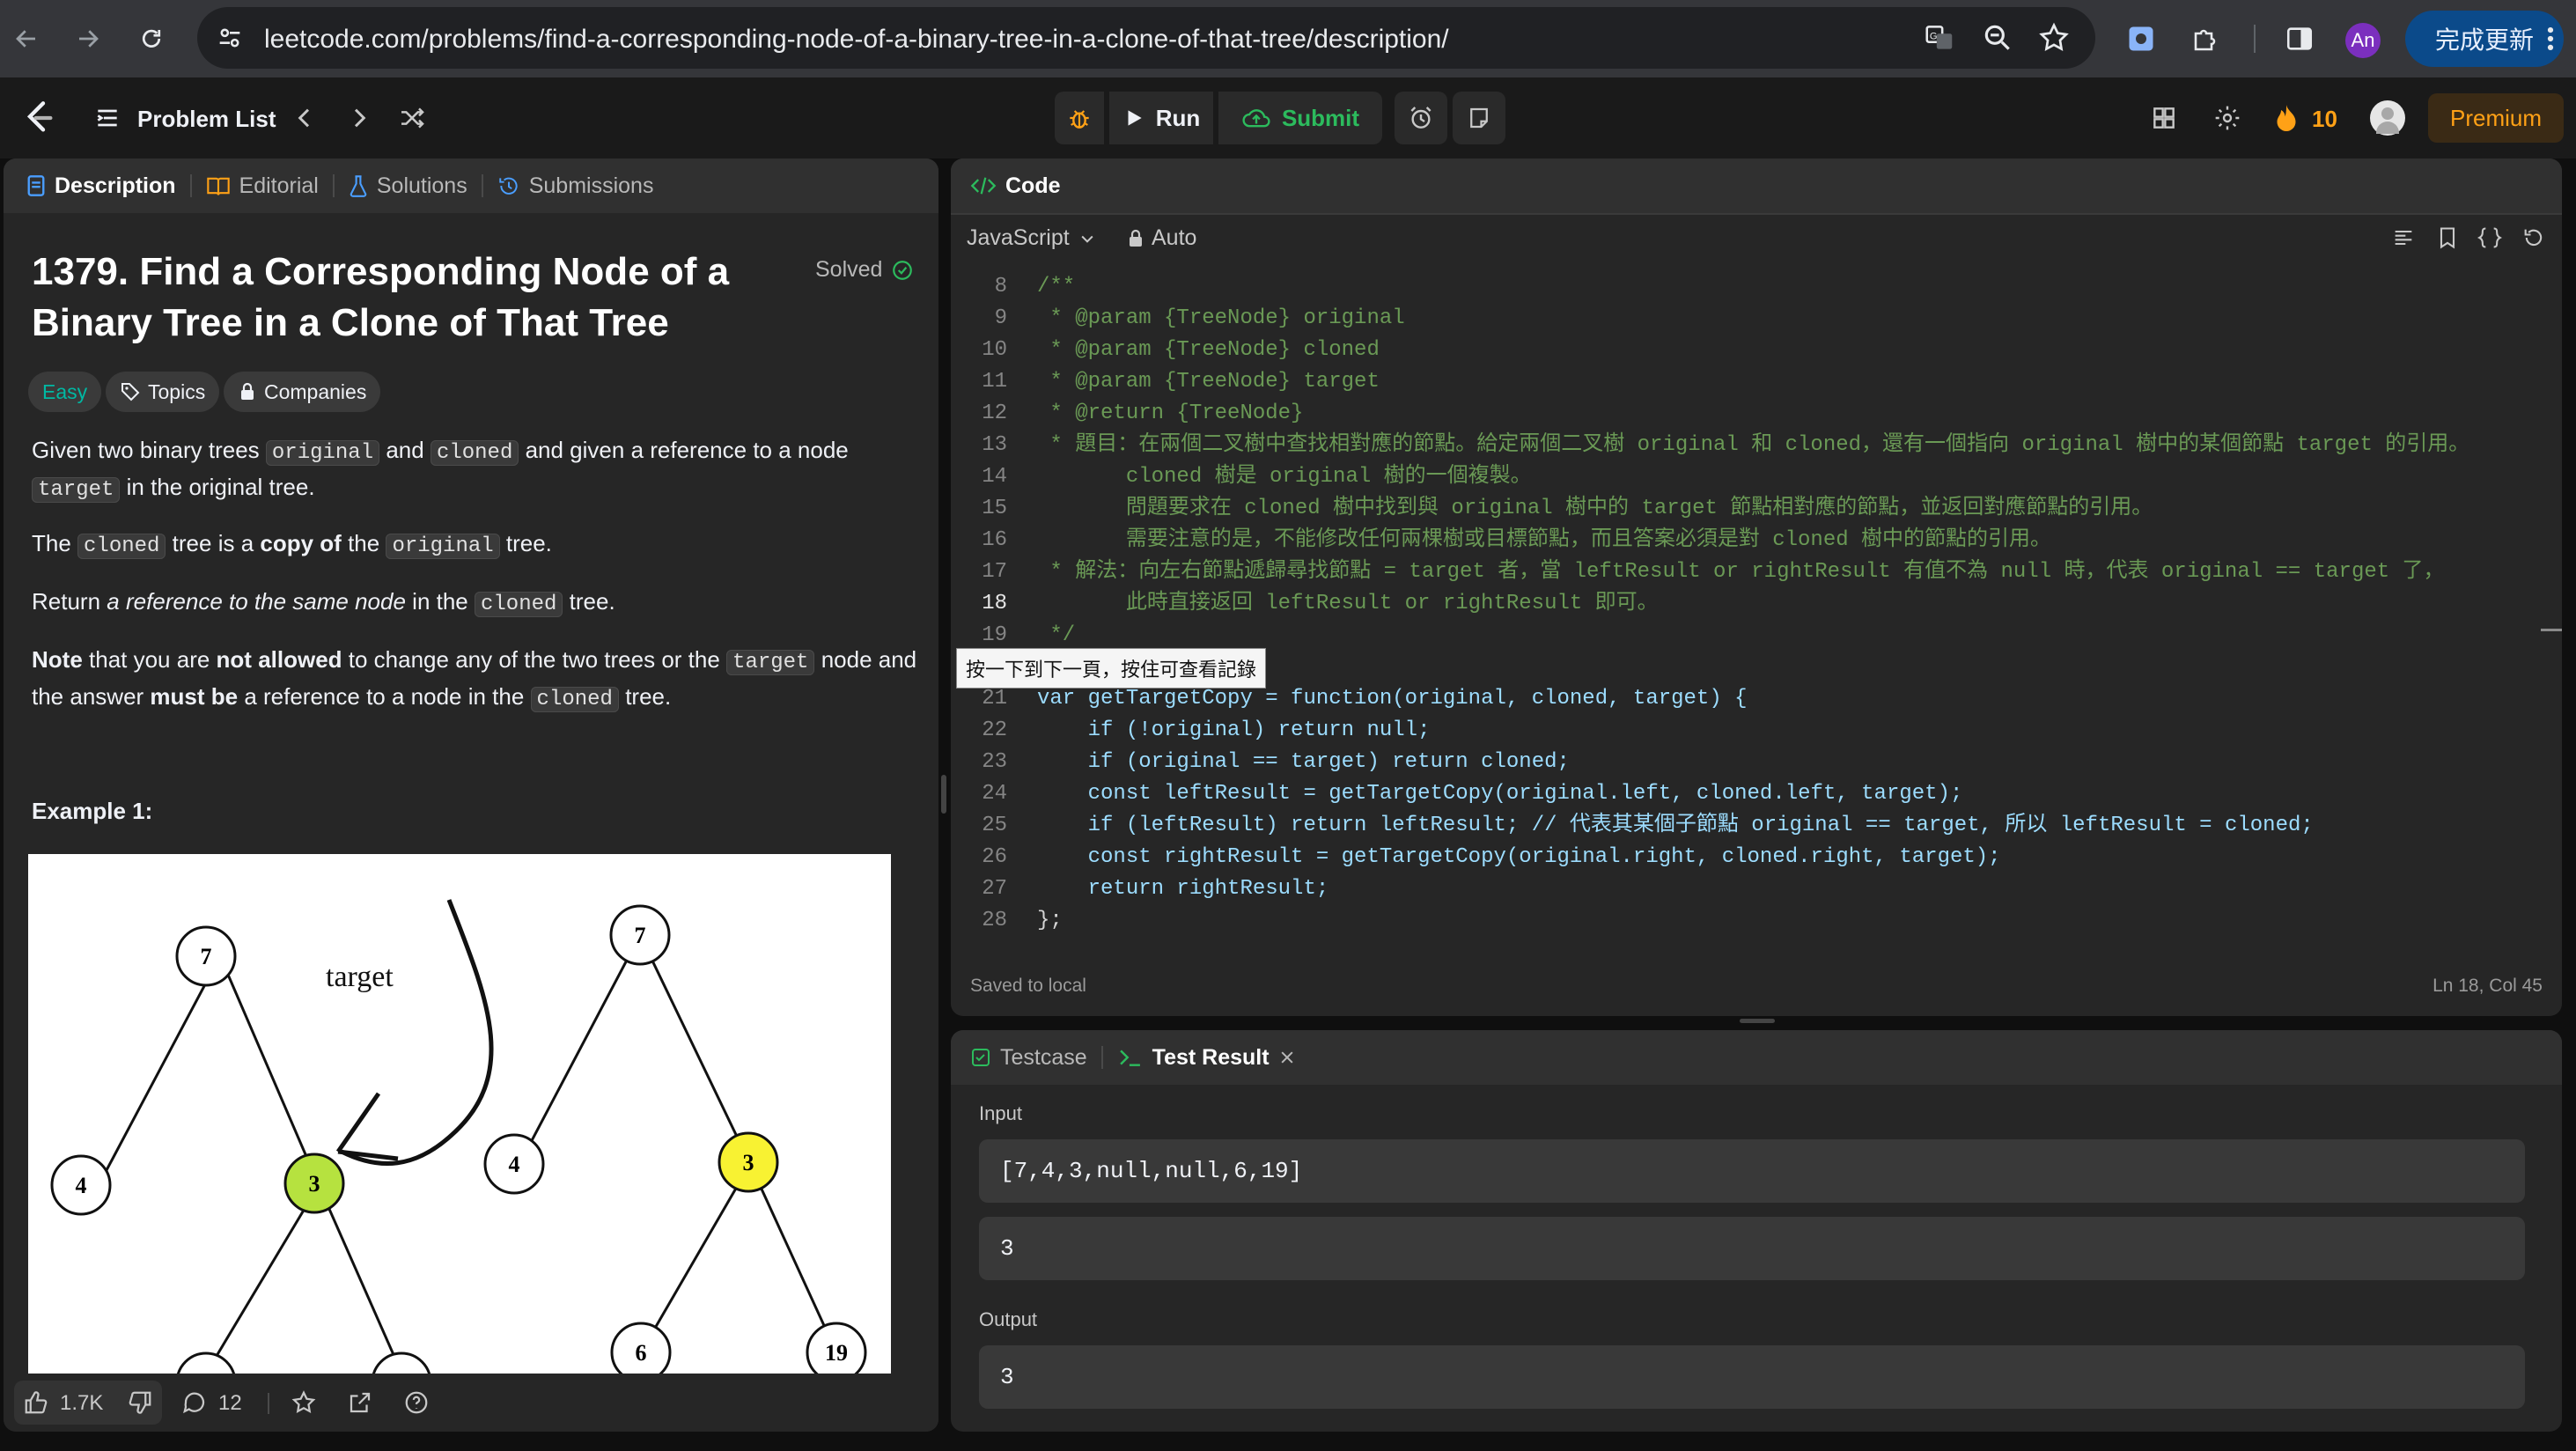 Image resolution: width=2576 pixels, height=1451 pixels. Describe the element at coordinates (995, 857) in the screenshot. I see `line-number: 26` at that location.